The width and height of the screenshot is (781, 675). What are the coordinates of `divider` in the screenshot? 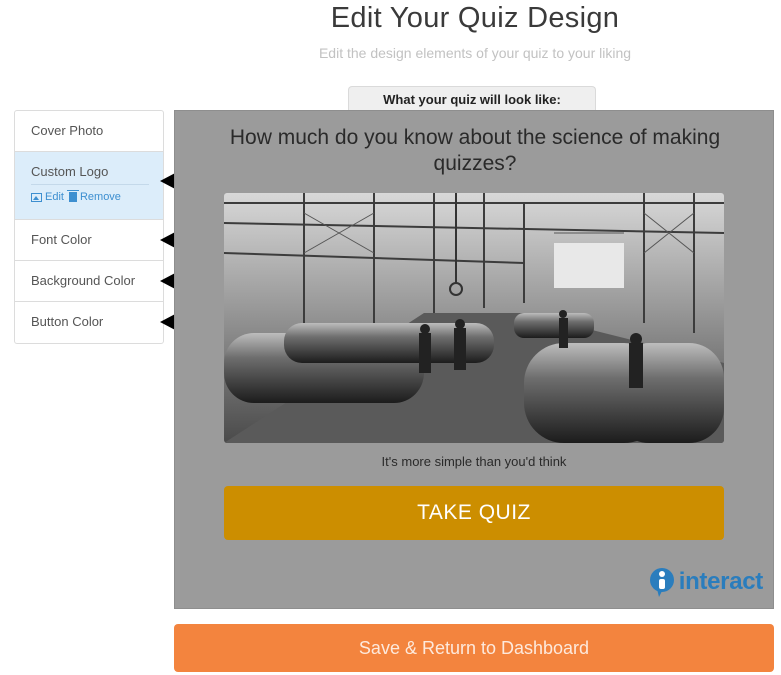 It's located at (90, 184).